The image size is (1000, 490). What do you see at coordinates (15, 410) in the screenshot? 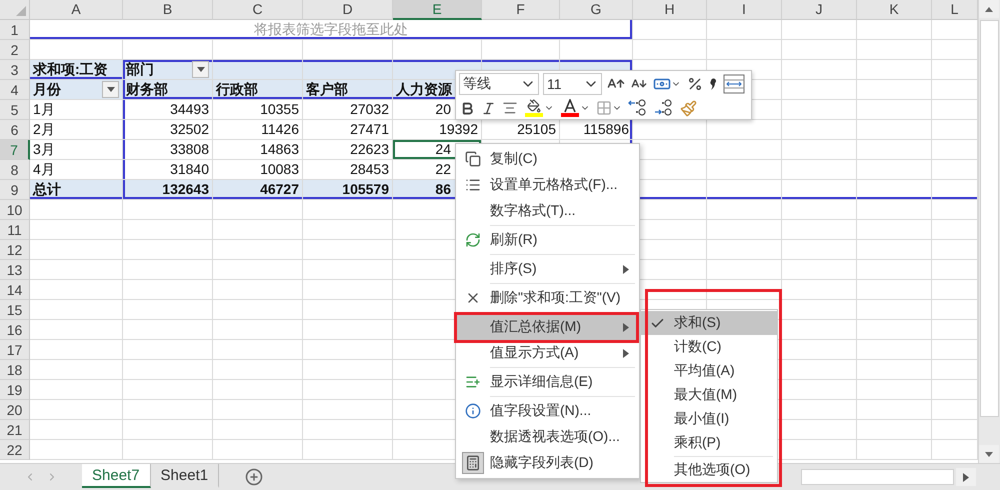
I see `row-header: 20` at bounding box center [15, 410].